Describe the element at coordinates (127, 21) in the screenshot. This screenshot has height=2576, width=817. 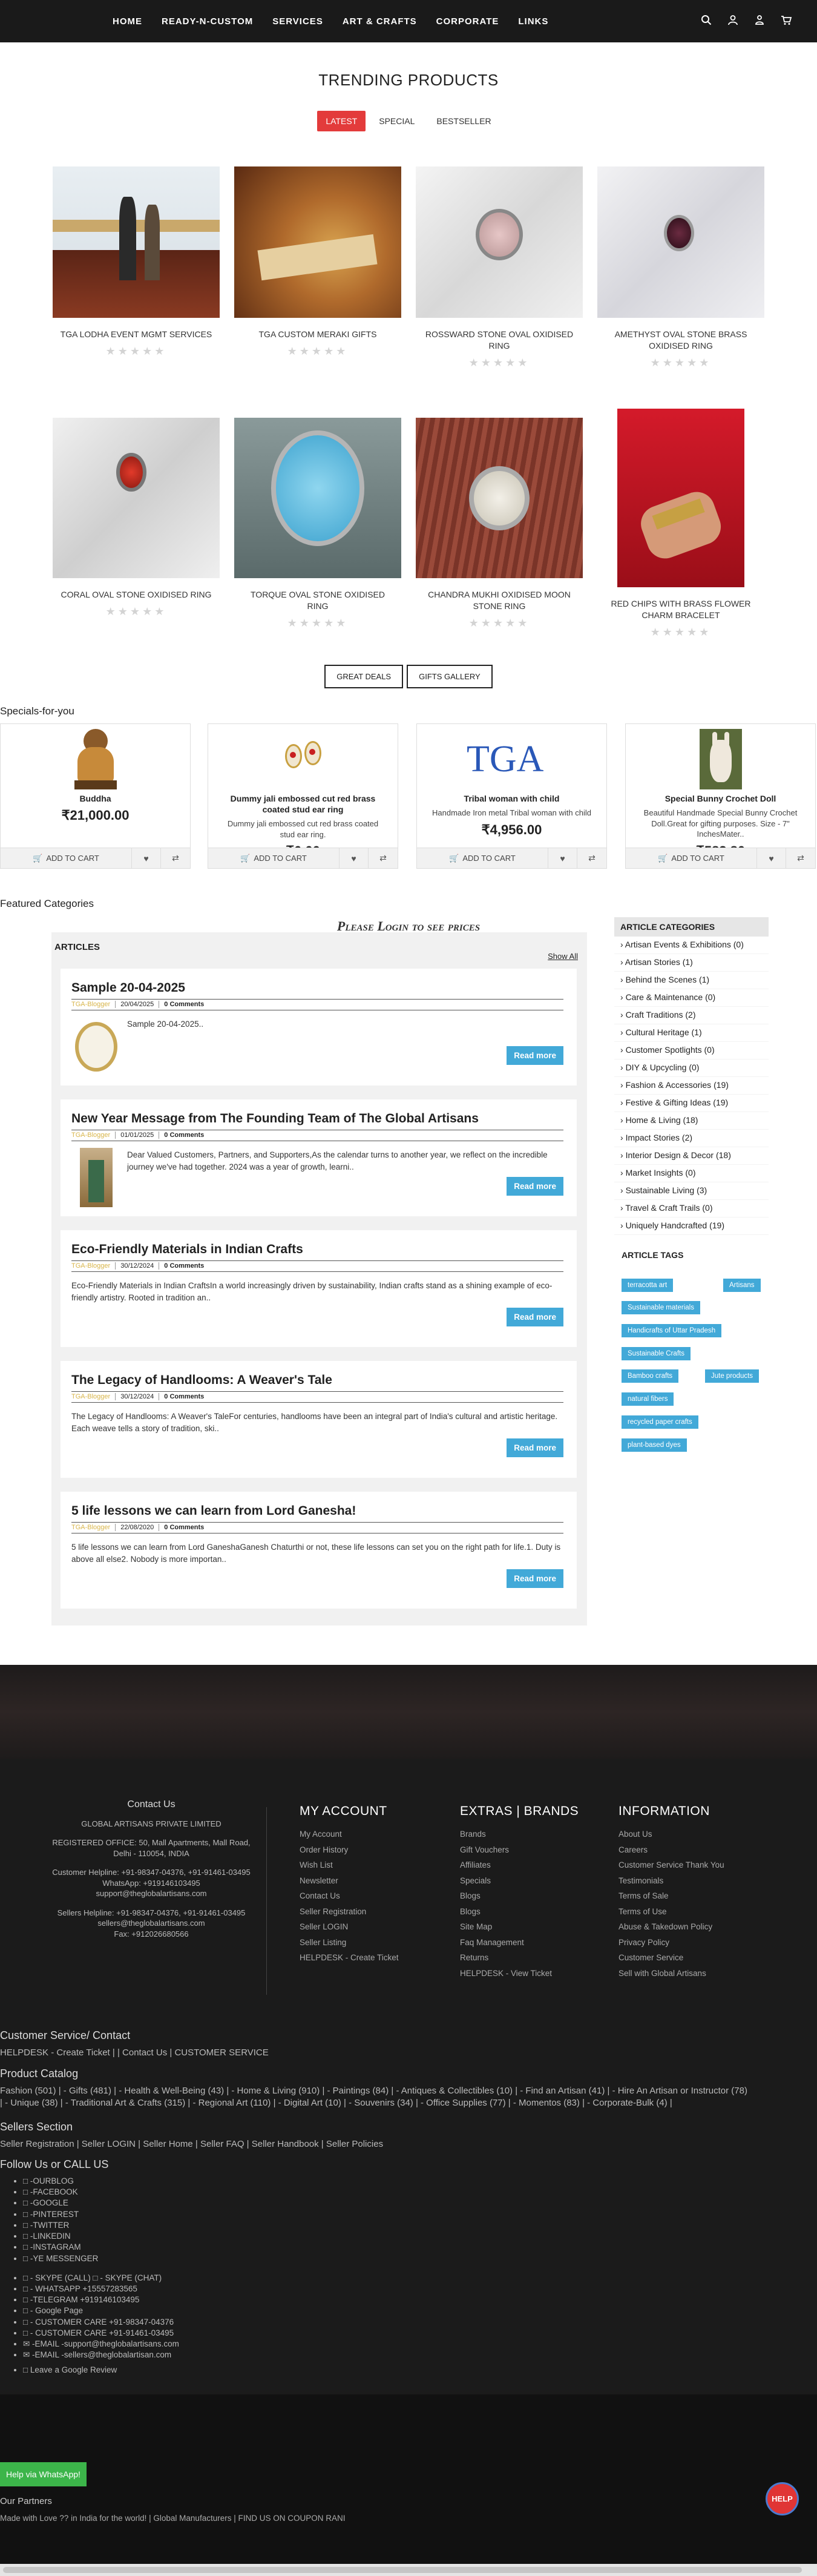
I see `nav-item-home: HOME` at that location.